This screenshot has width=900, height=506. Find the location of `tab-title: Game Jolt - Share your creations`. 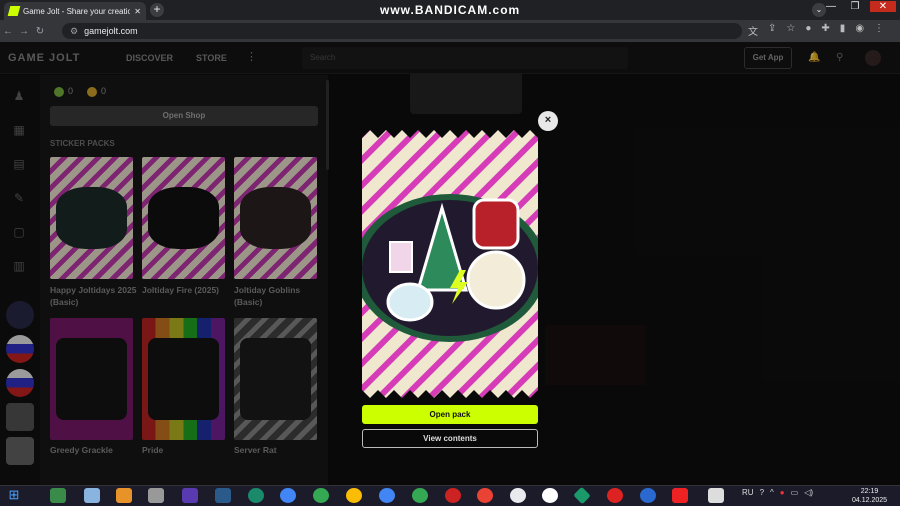

tab-title: Game Jolt - Share your creations is located at coordinates (77, 11).